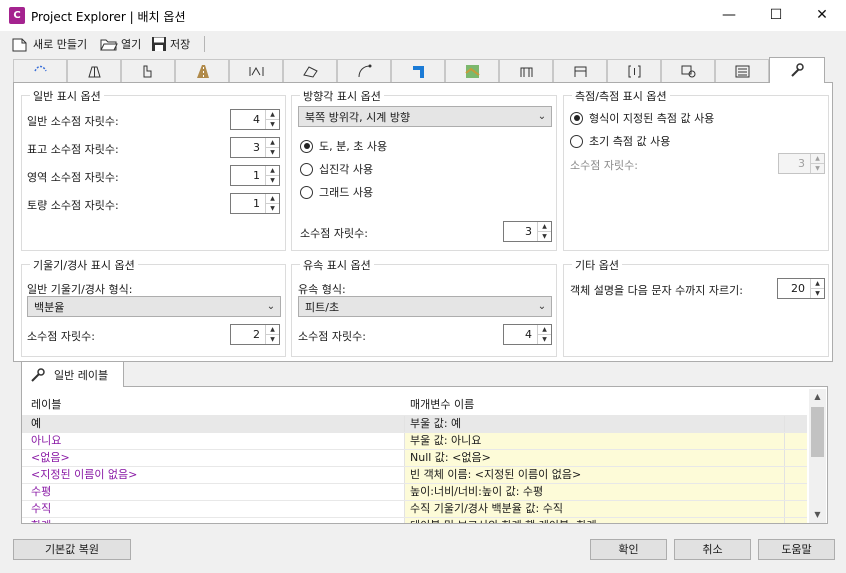 Image resolution: width=846 pixels, height=573 pixels. I want to click on tab-bracket, so click(634, 70).